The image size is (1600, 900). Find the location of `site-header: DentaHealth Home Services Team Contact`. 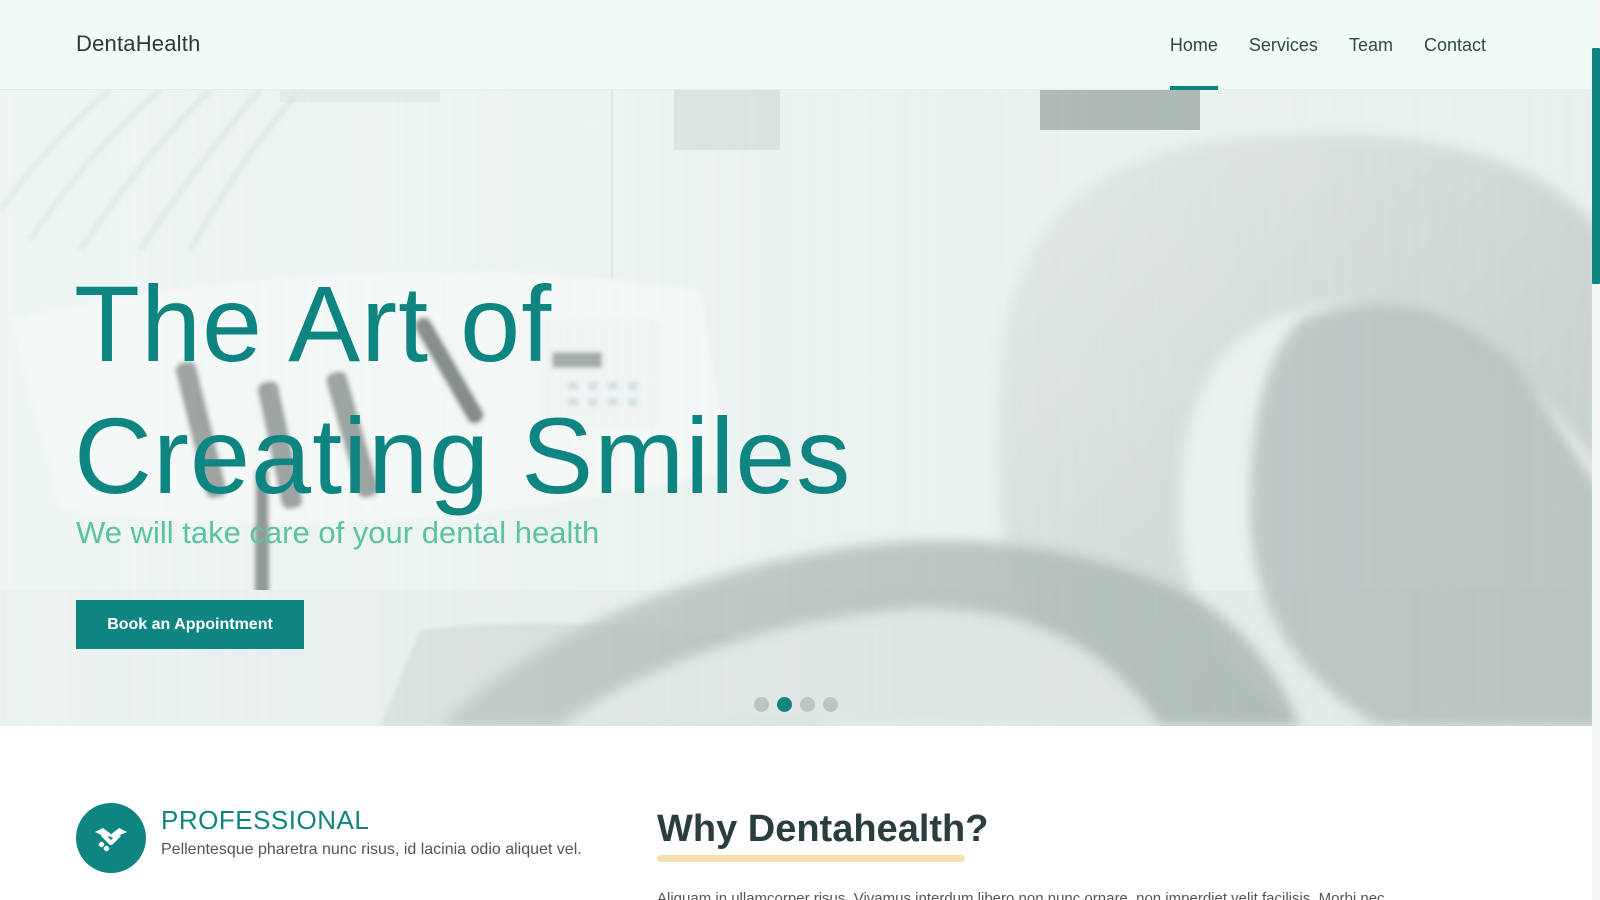

site-header: DentaHealth Home Services Team Contact is located at coordinates (800, 45).